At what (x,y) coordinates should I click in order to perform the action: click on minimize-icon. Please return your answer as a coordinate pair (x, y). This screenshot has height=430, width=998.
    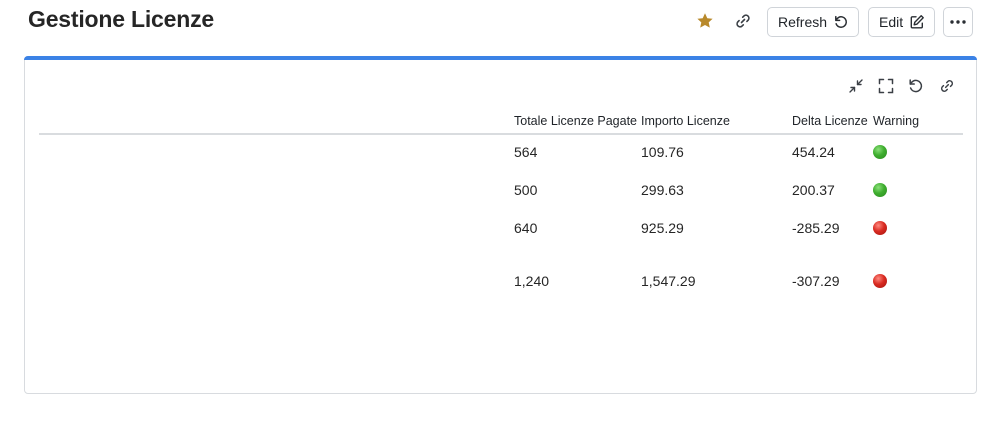
    Looking at the image, I should click on (856, 86).